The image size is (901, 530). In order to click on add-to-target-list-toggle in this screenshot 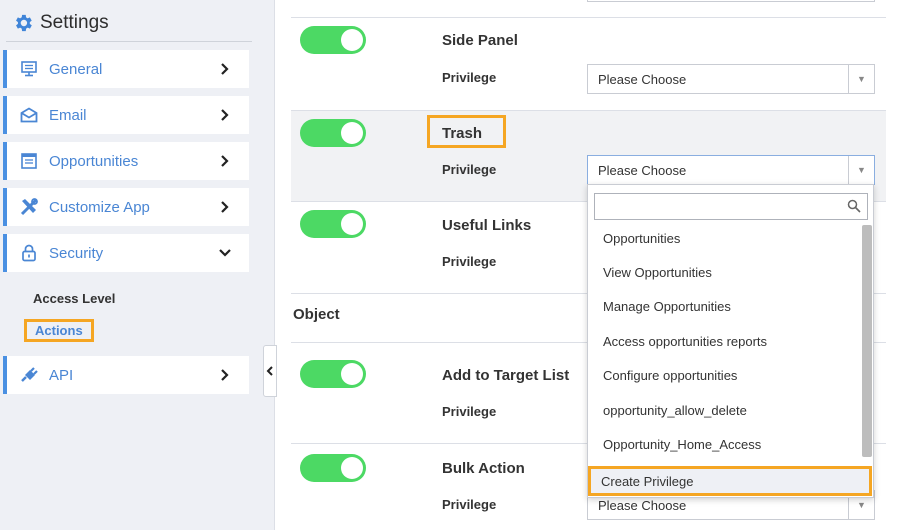, I will do `click(333, 374)`.